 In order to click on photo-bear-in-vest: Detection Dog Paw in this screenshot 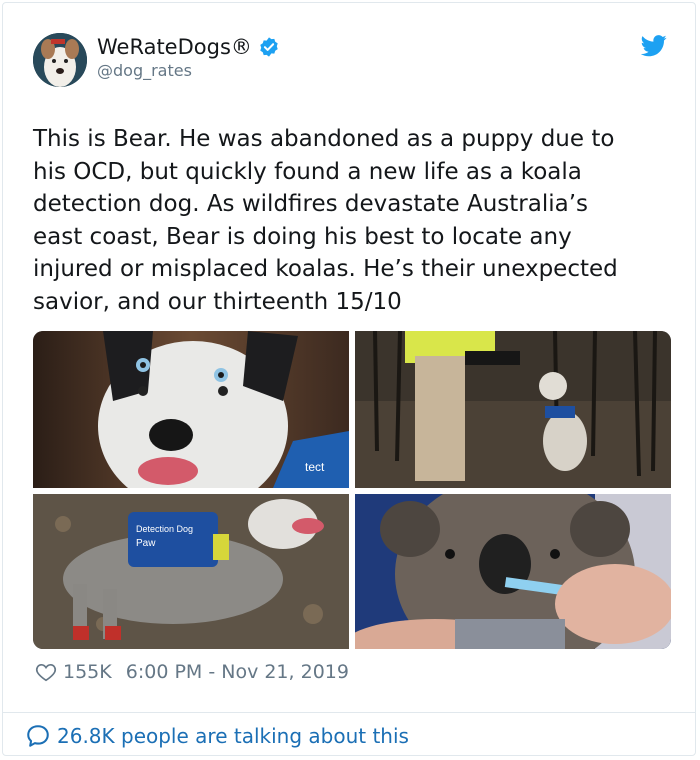, I will do `click(191, 571)`.